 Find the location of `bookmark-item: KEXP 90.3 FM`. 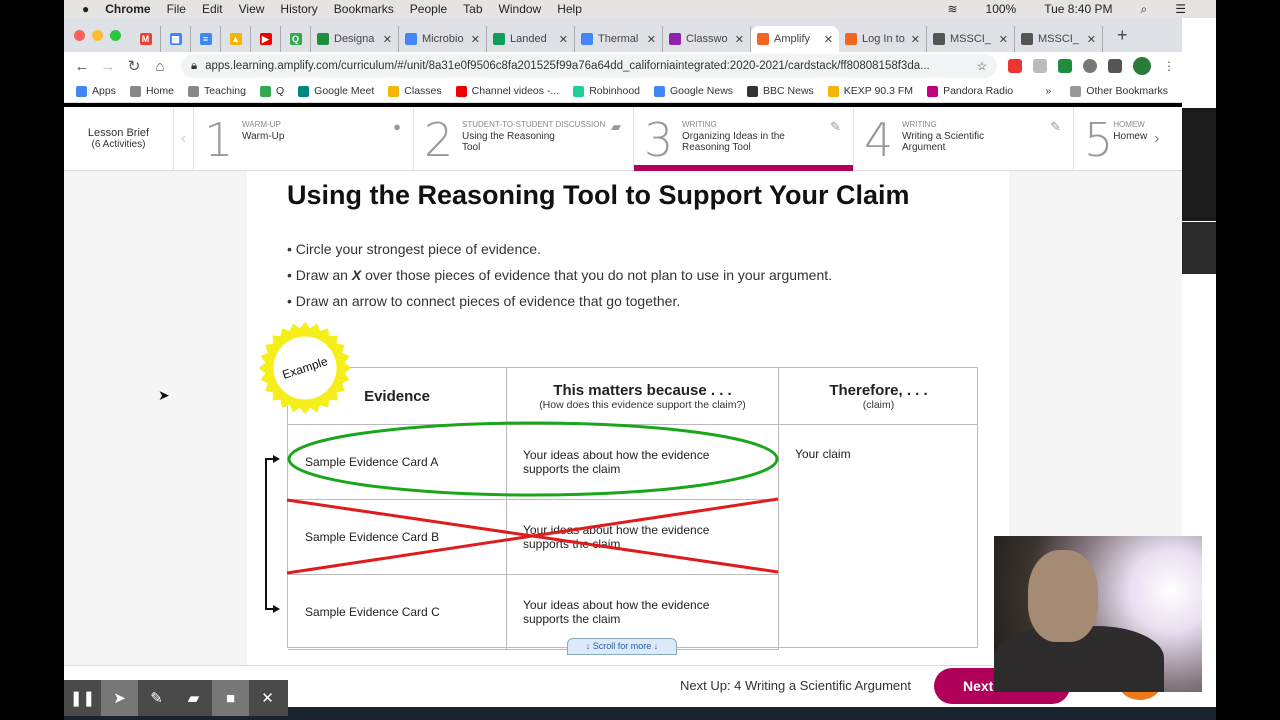

bookmark-item: KEXP 90.3 FM is located at coordinates (870, 91).